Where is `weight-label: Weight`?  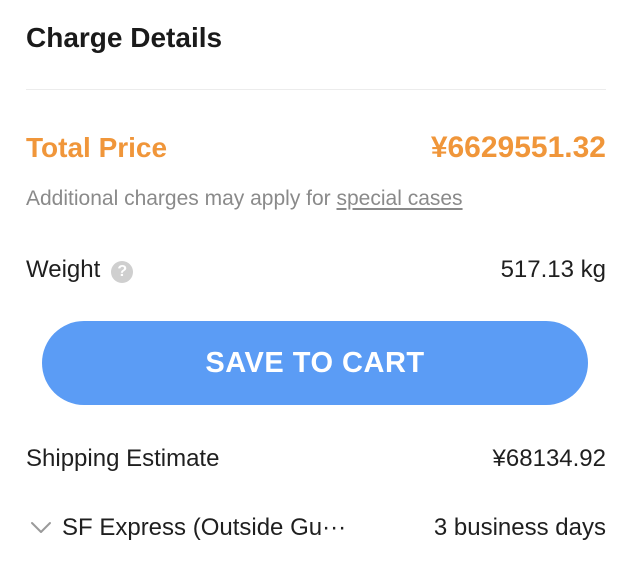
weight-label: Weight is located at coordinates (63, 269).